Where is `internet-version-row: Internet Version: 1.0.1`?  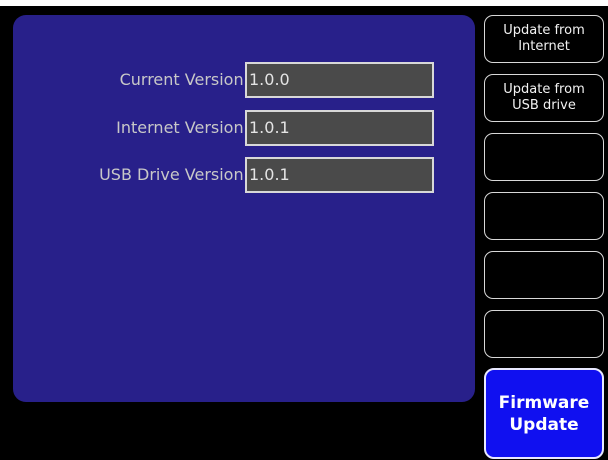 internet-version-row: Internet Version: 1.0.1 is located at coordinates (229, 128).